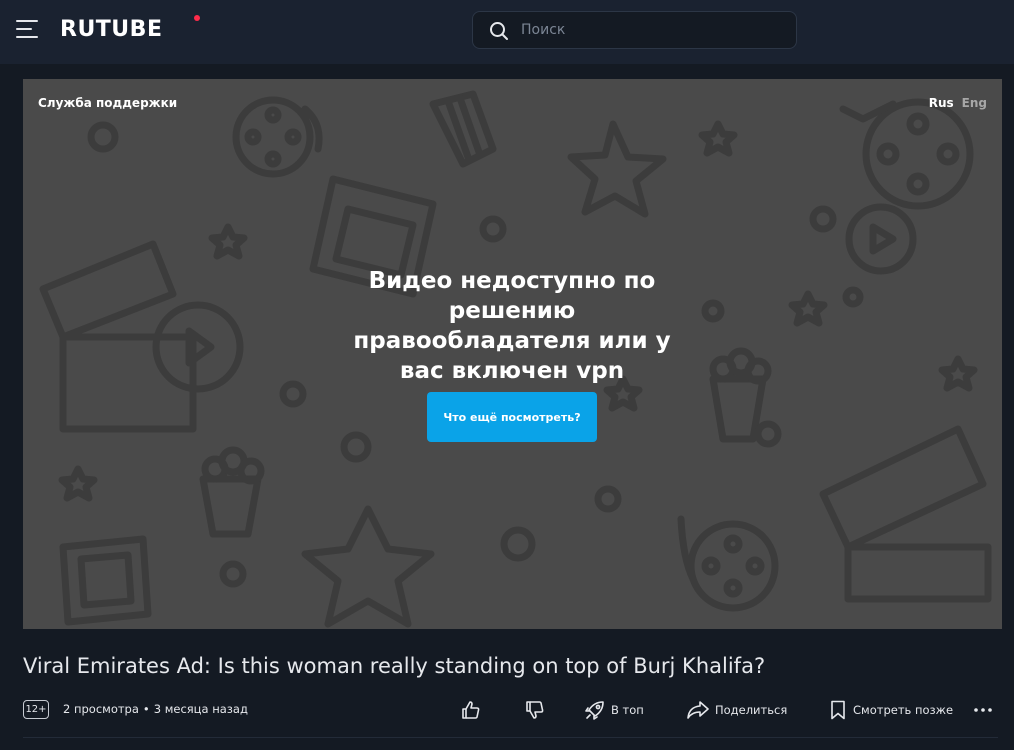  I want to click on more-button, so click(983, 710).